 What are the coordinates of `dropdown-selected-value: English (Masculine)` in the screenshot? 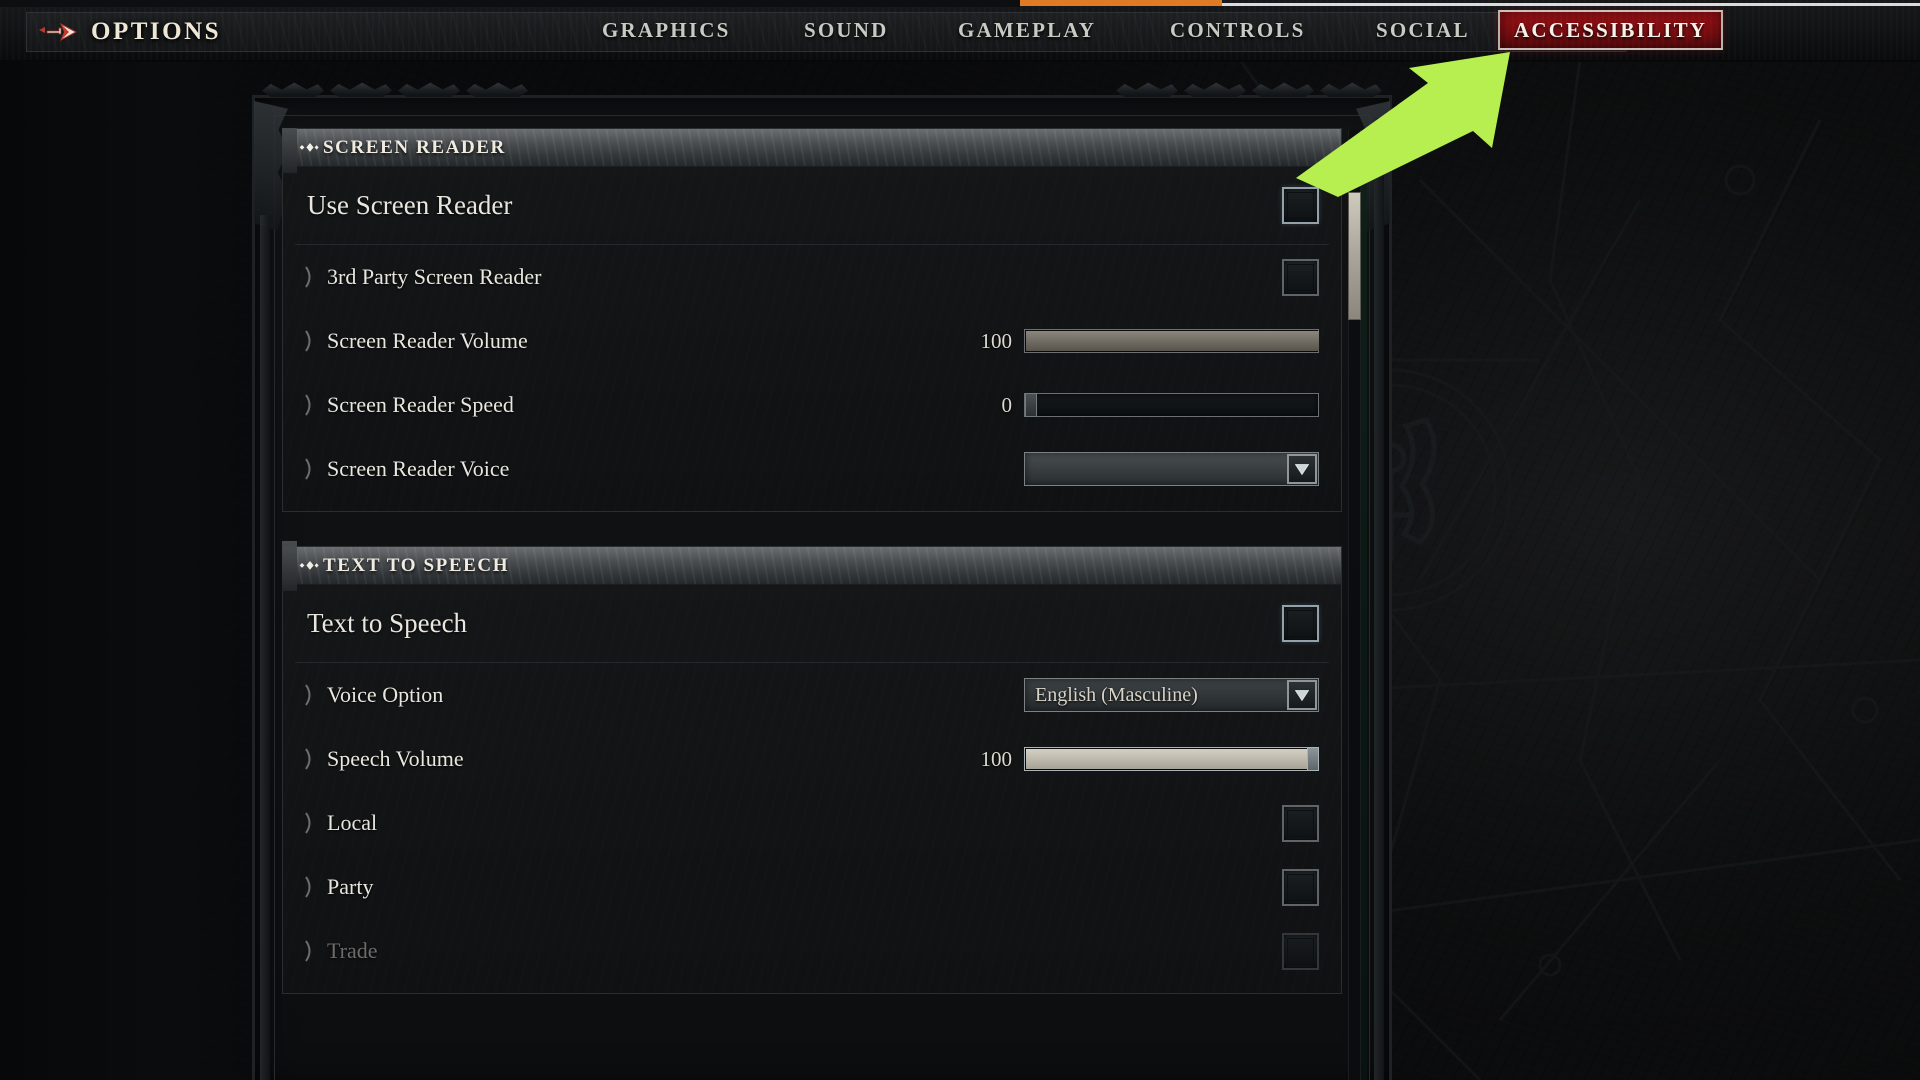 It's located at (1116, 694).